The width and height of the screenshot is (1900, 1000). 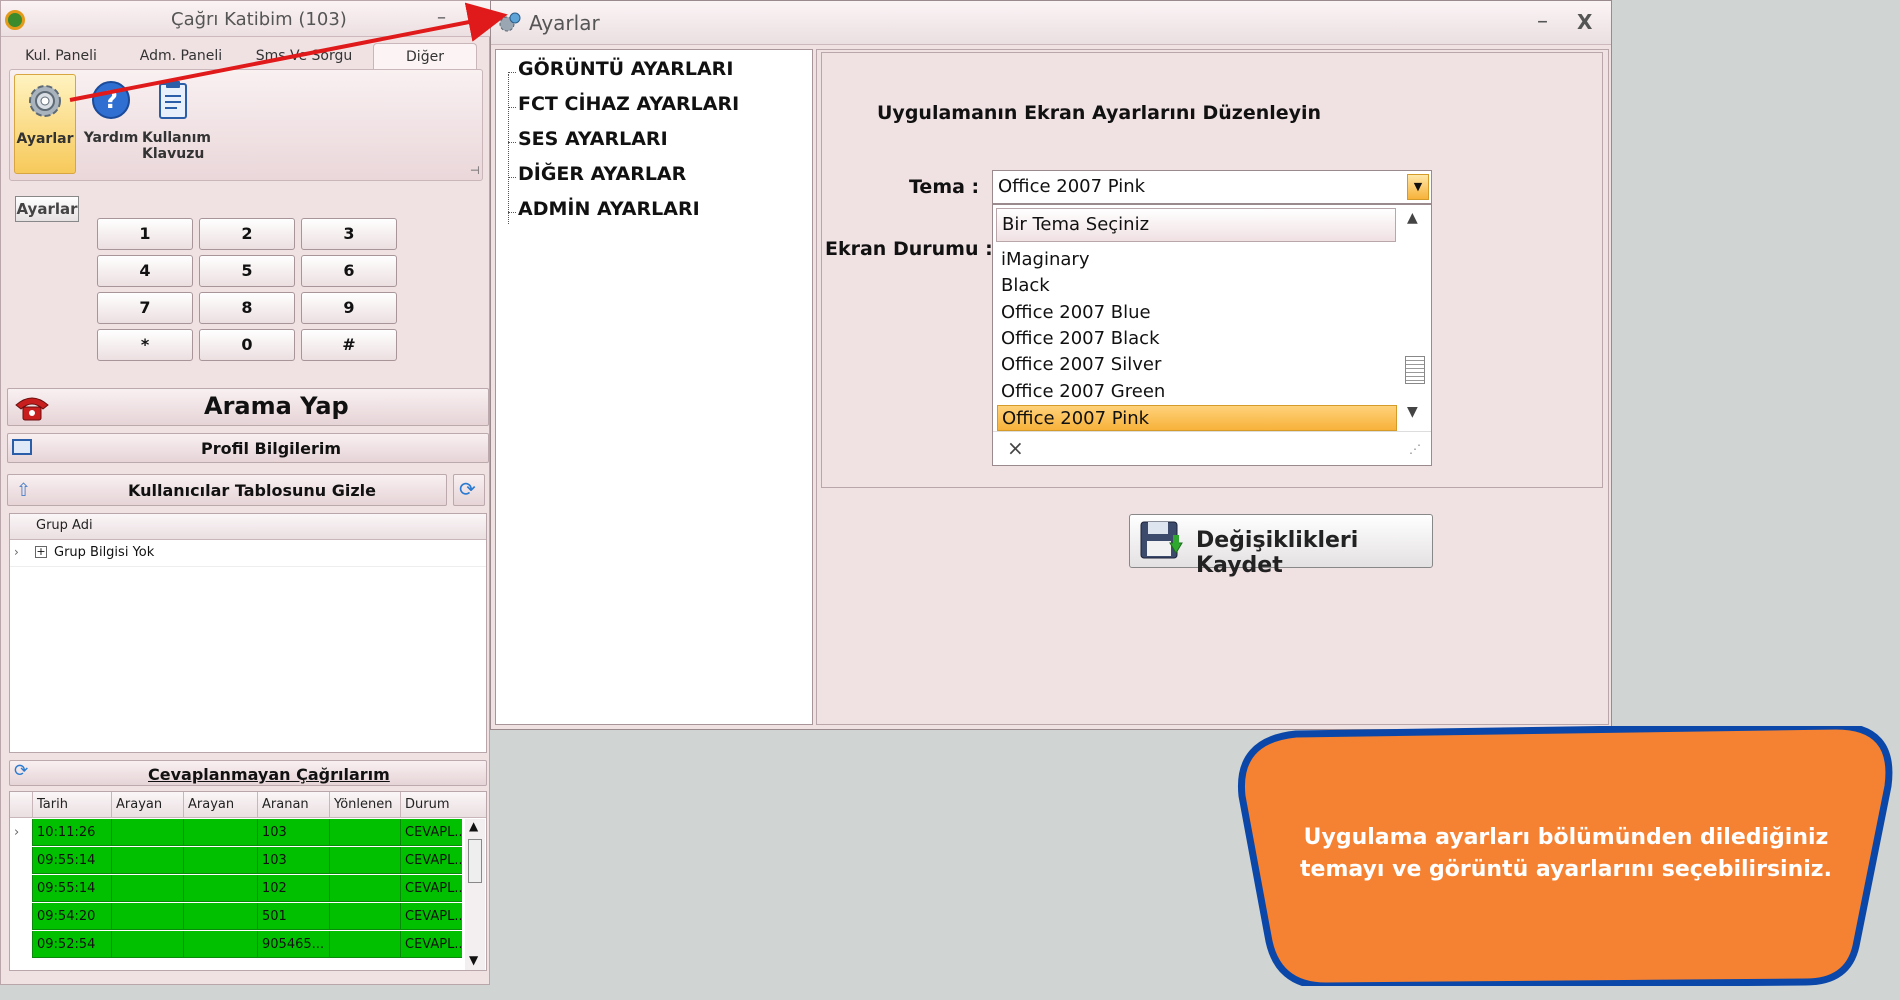 I want to click on column-header: Tarih, so click(x=71, y=805).